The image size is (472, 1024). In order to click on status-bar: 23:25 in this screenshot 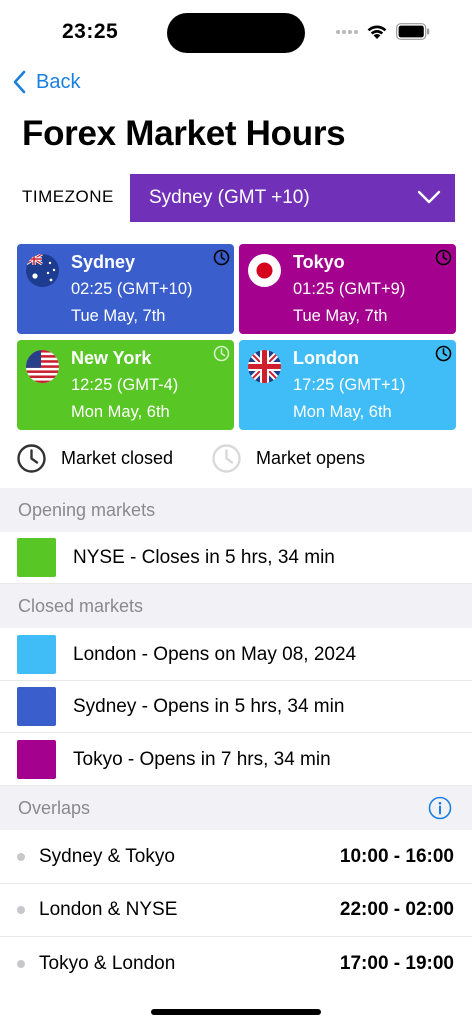, I will do `click(236, 30)`.